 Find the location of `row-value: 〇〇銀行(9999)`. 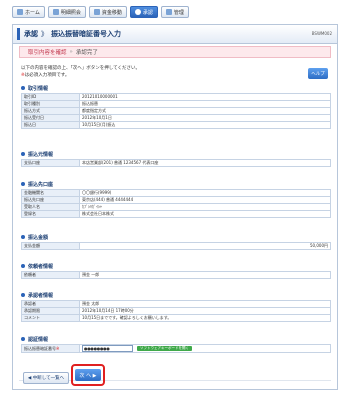

row-value: 〇〇銀行(9999) is located at coordinates (205, 193).